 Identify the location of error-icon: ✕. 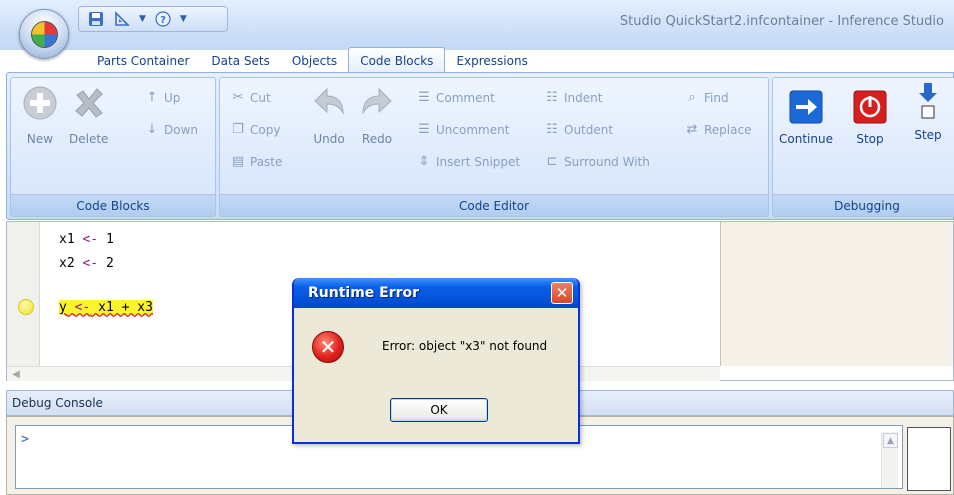
(328, 347).